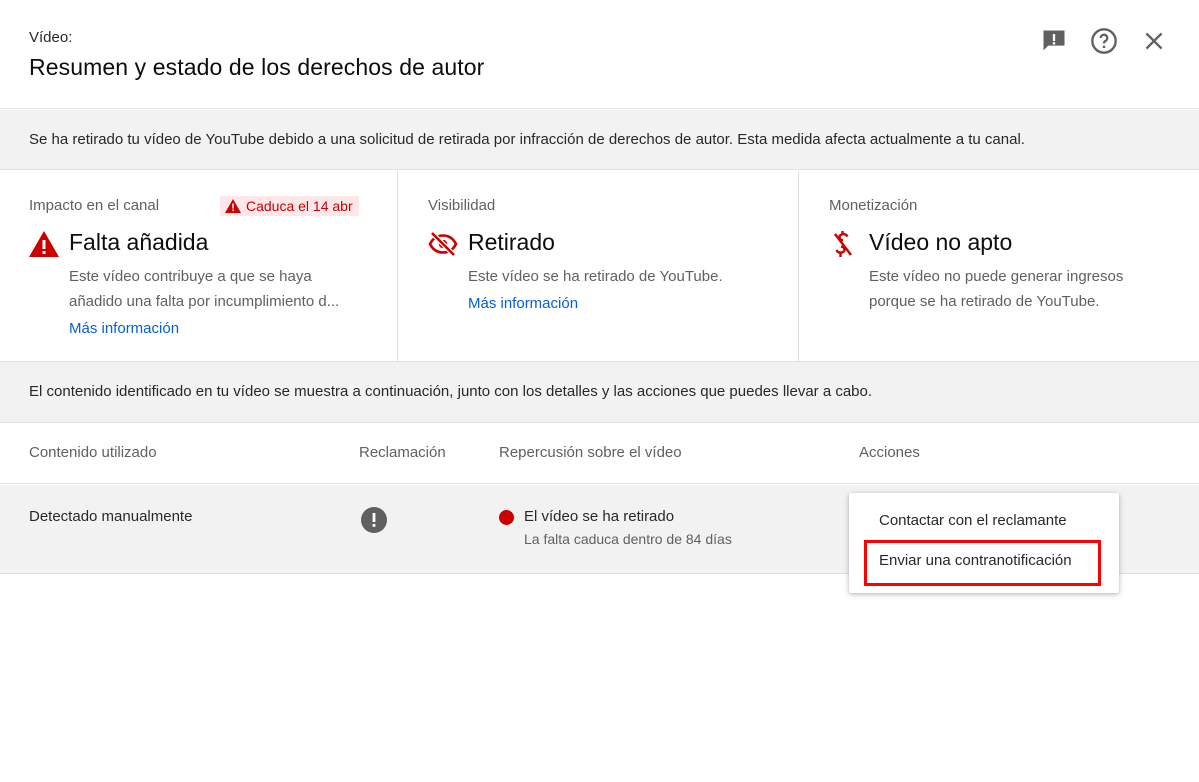 Image resolution: width=1199 pixels, height=782 pixels. Describe the element at coordinates (873, 205) in the screenshot. I see `card-label: Monetización` at that location.